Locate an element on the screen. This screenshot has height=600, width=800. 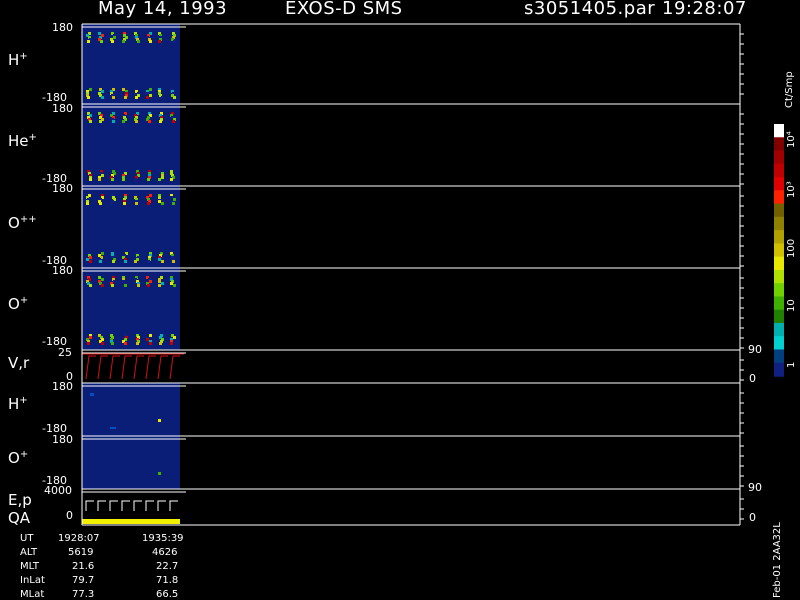
right-tick-top: 90 is located at coordinates (755, 487).